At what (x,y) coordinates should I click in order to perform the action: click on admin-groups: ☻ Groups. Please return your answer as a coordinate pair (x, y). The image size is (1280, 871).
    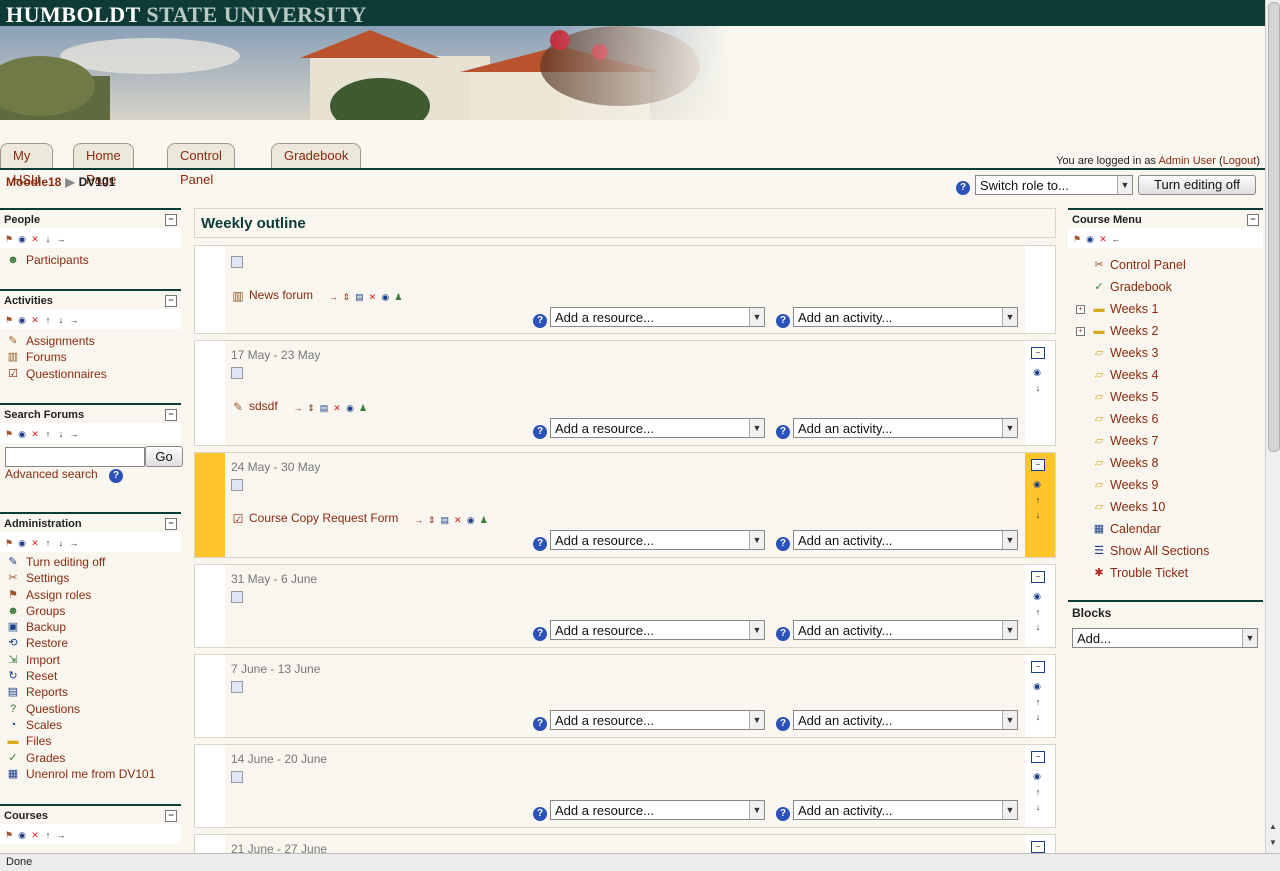
    Looking at the image, I should click on (90, 611).